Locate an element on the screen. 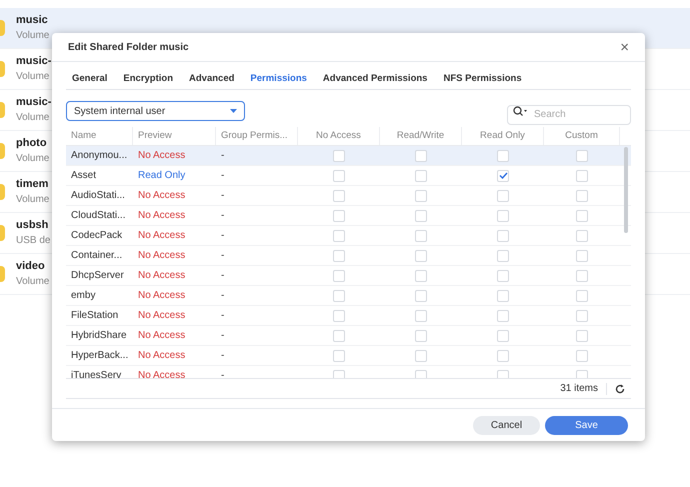 This screenshot has height=487, width=690. column-header: Read/Write is located at coordinates (421, 136).